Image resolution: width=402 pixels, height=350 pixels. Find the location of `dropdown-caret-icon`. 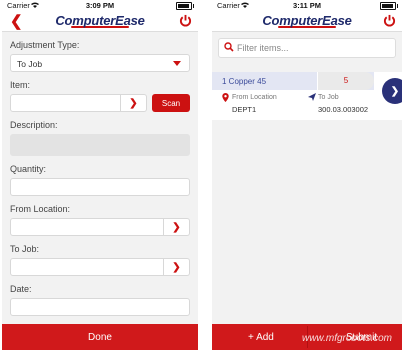

dropdown-caret-icon is located at coordinates (177, 63).